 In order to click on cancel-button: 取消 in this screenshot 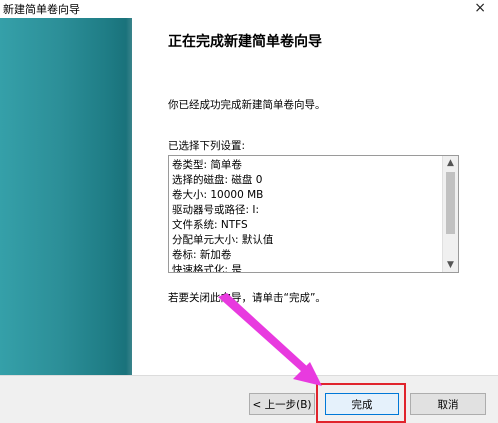, I will do `click(448, 404)`.